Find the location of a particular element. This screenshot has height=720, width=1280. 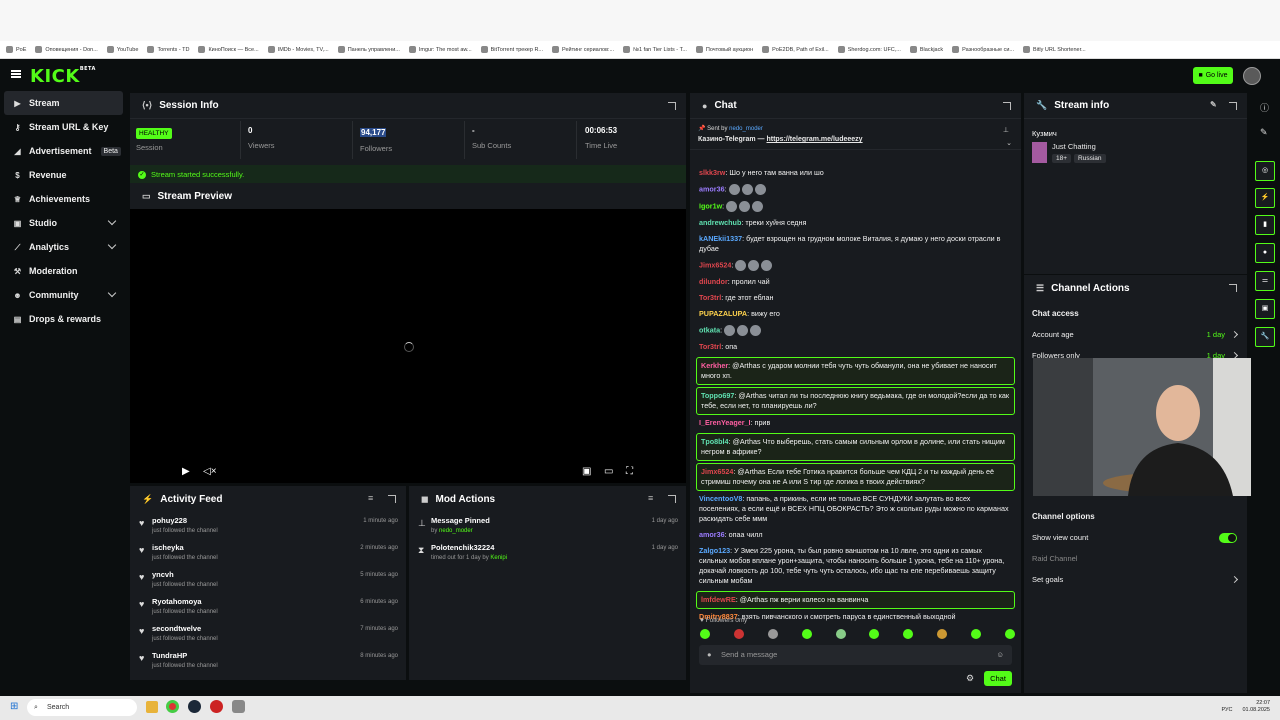

chat-message: amor36: is located at coordinates (855, 189).